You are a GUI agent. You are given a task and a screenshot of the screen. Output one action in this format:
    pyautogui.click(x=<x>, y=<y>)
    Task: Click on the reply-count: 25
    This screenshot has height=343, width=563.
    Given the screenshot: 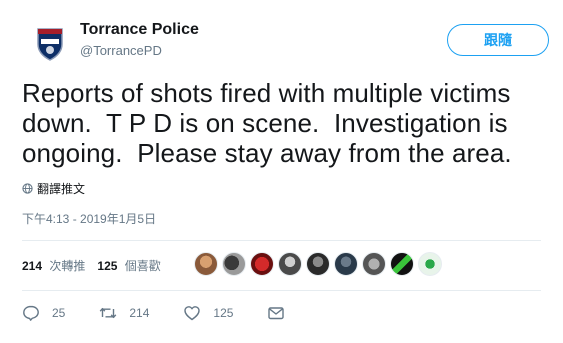 What is the action you would take?
    pyautogui.click(x=59, y=313)
    